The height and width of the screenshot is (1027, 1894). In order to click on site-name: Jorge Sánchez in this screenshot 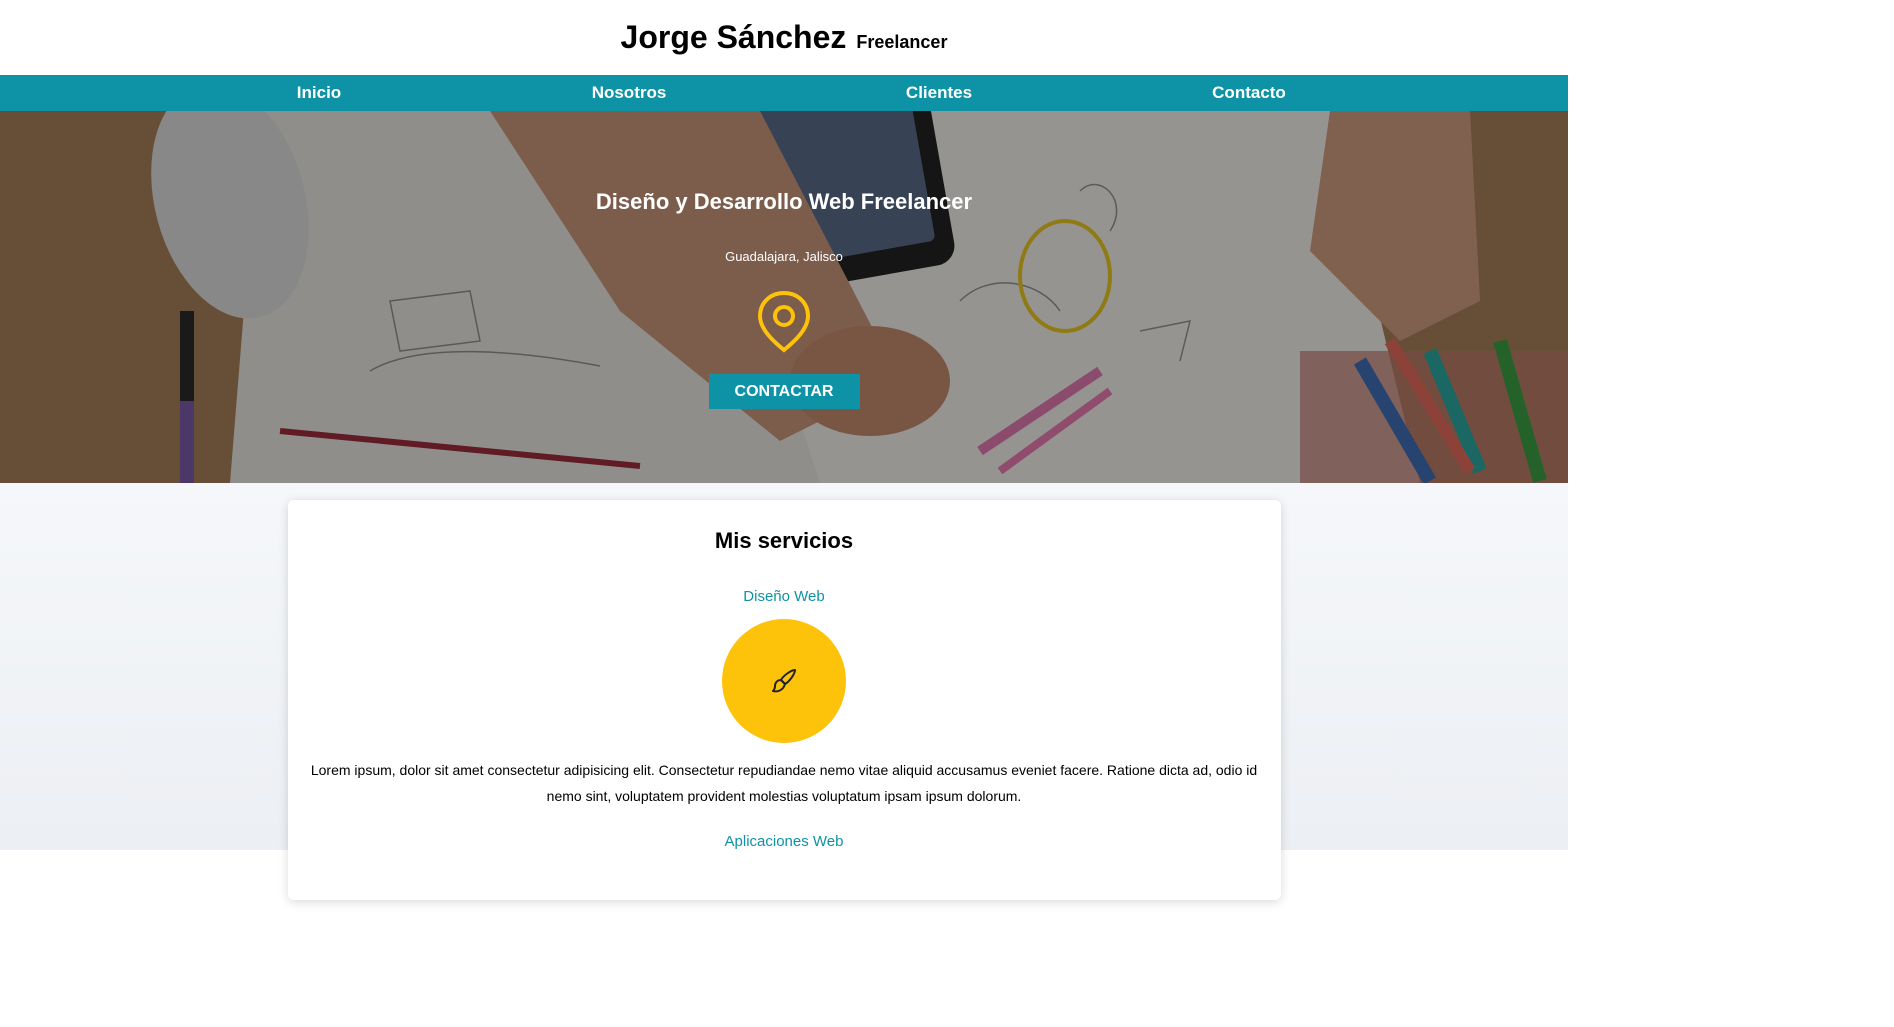, I will do `click(733, 37)`.